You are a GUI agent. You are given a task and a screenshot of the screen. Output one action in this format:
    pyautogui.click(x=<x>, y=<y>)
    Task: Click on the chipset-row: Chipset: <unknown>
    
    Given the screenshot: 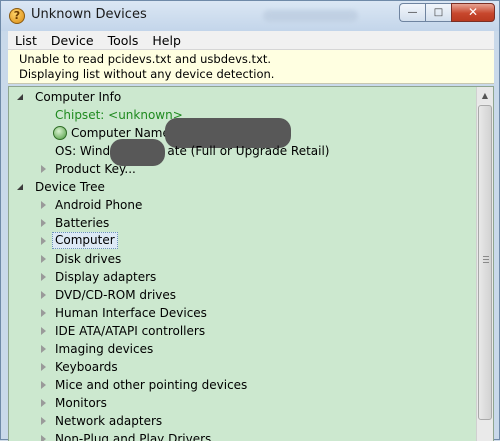 What is the action you would take?
    pyautogui.click(x=119, y=115)
    